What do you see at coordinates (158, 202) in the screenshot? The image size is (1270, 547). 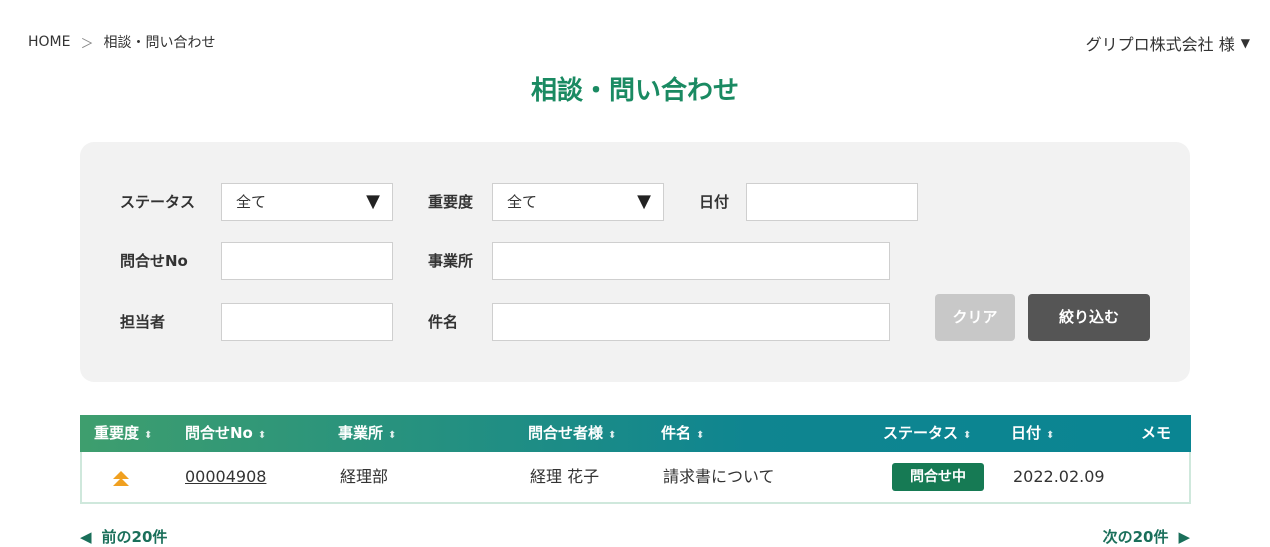 I see `status-filter-label: ステータス` at bounding box center [158, 202].